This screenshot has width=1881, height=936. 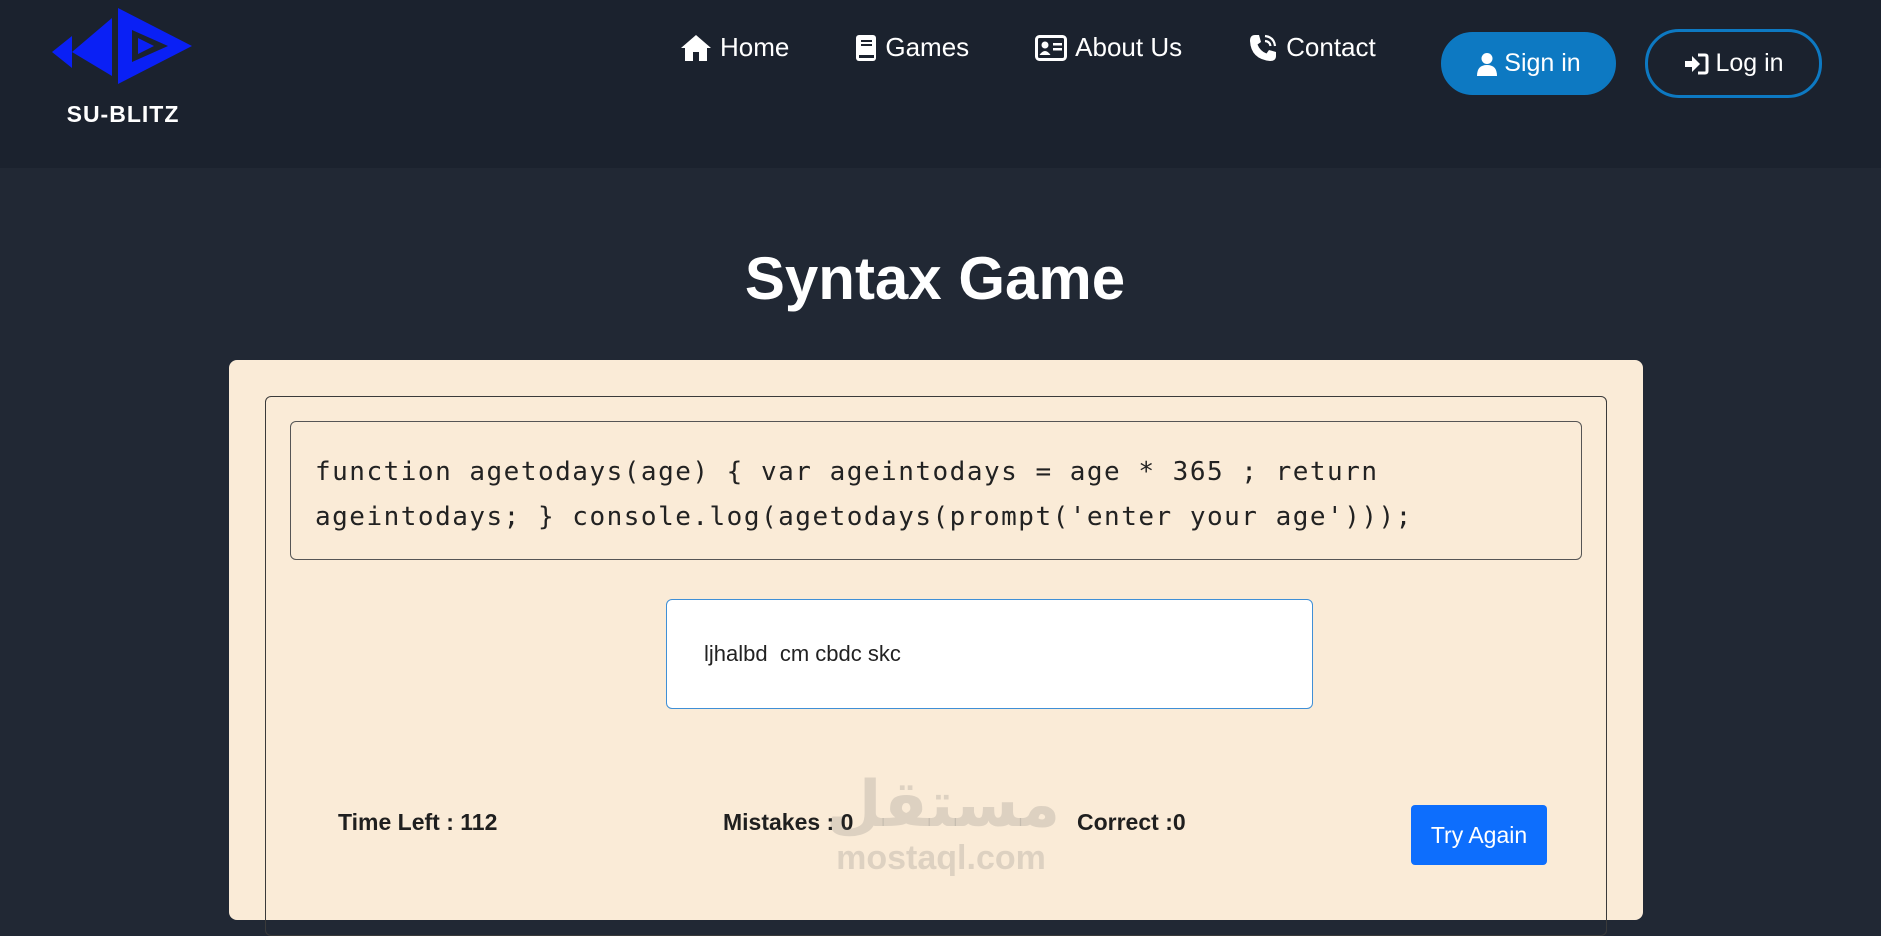 I want to click on phone-icon, so click(x=1263, y=47).